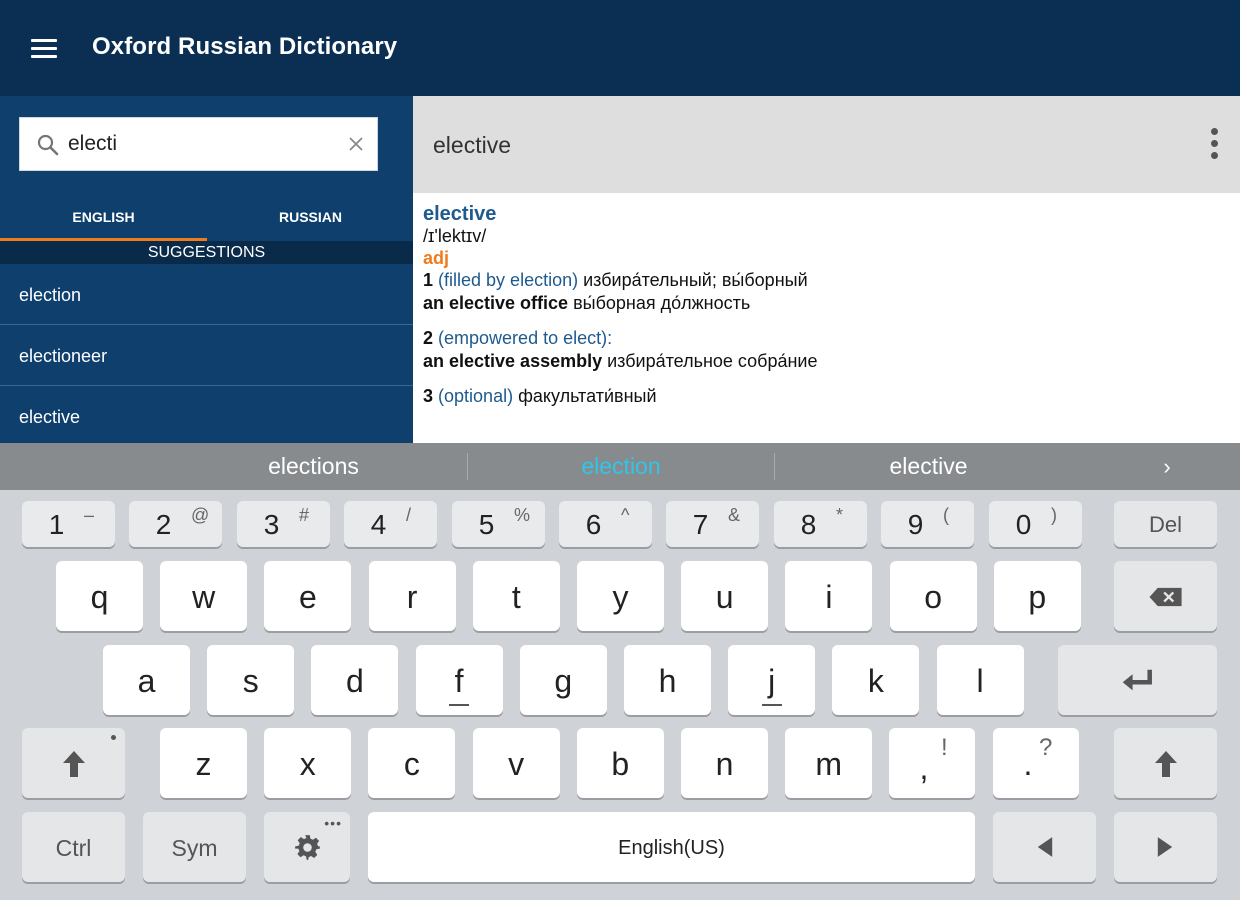 The image size is (1240, 900). Describe the element at coordinates (820, 524) in the screenshot. I see `number-key: 8 *` at that location.